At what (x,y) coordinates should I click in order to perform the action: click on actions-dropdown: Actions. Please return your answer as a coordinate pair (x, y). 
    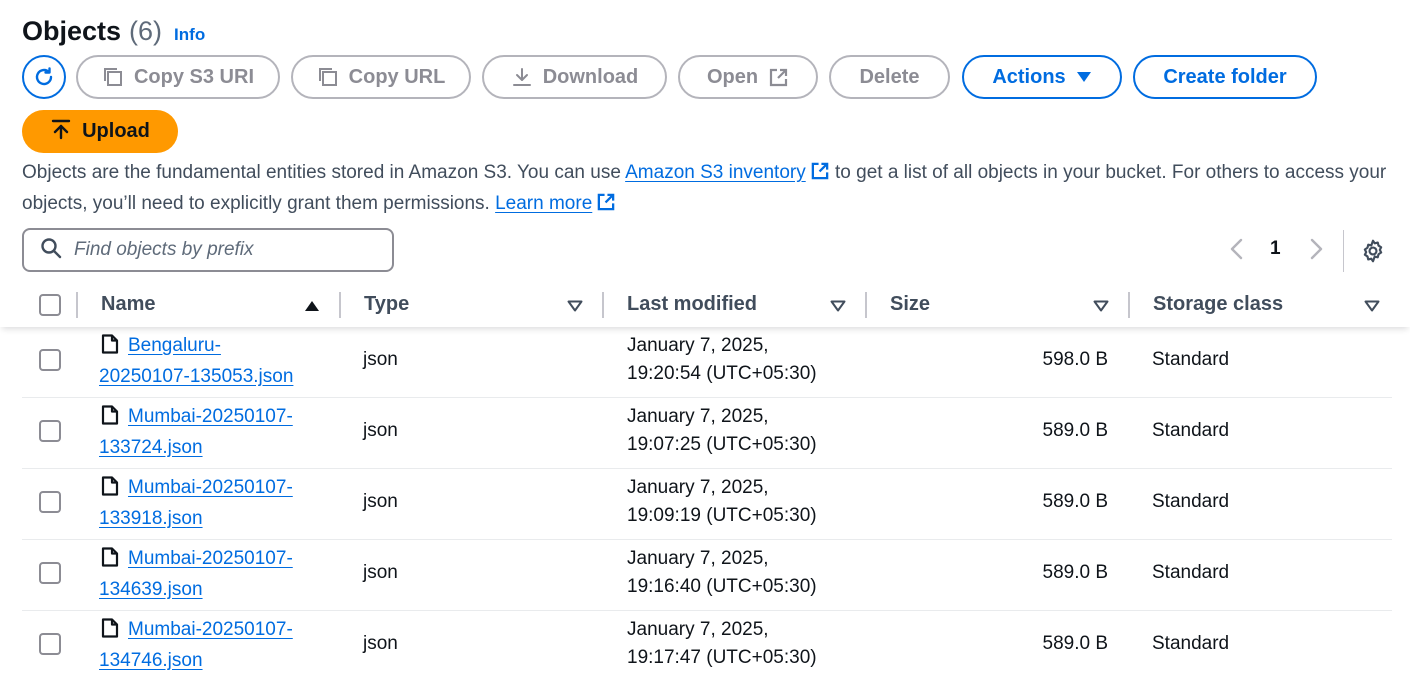
    Looking at the image, I should click on (1042, 77).